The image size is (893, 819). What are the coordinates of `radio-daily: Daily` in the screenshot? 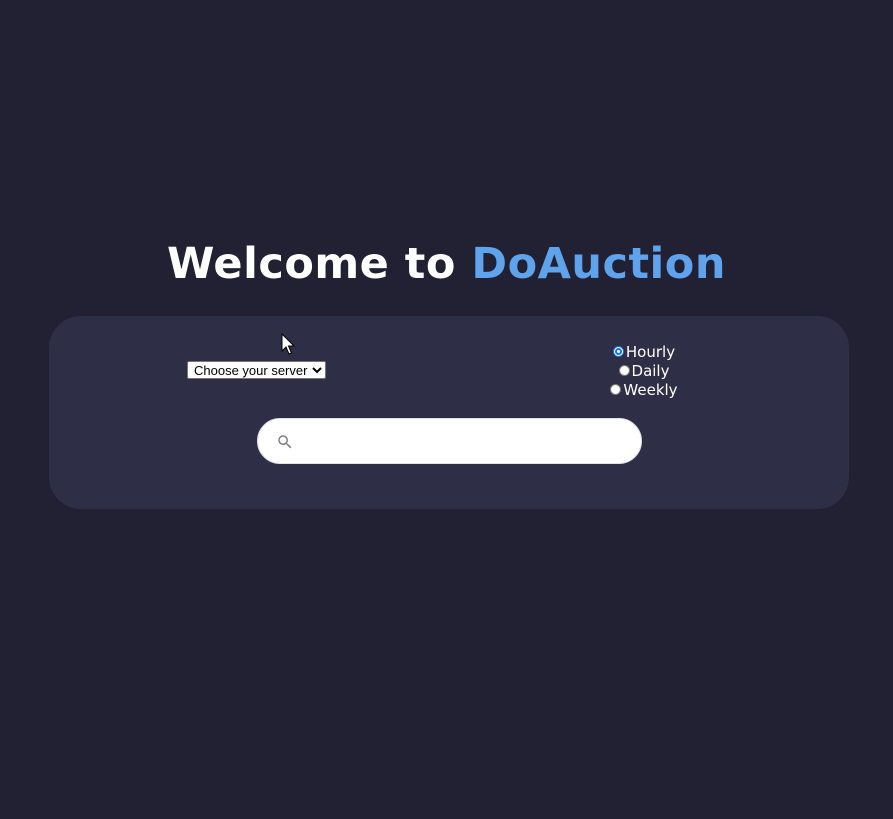 It's located at (644, 370).